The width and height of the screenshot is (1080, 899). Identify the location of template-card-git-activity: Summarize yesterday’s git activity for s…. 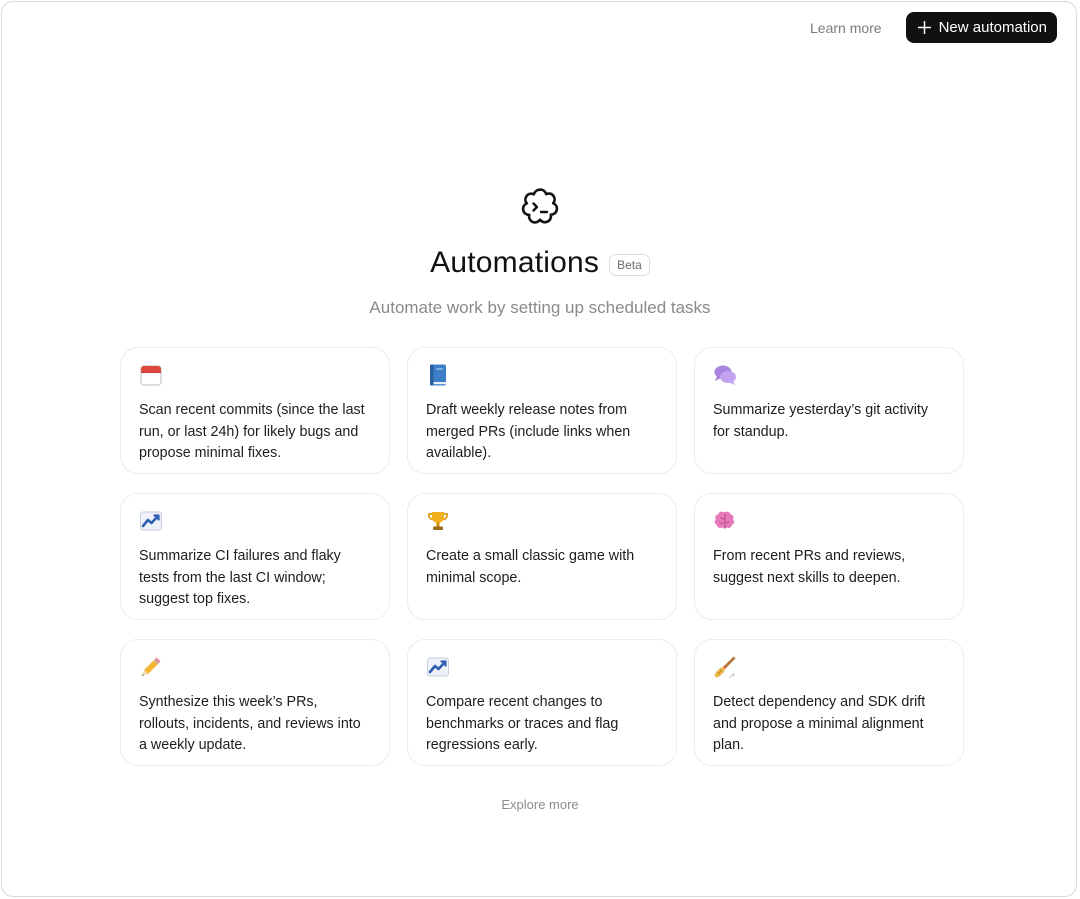
(829, 410).